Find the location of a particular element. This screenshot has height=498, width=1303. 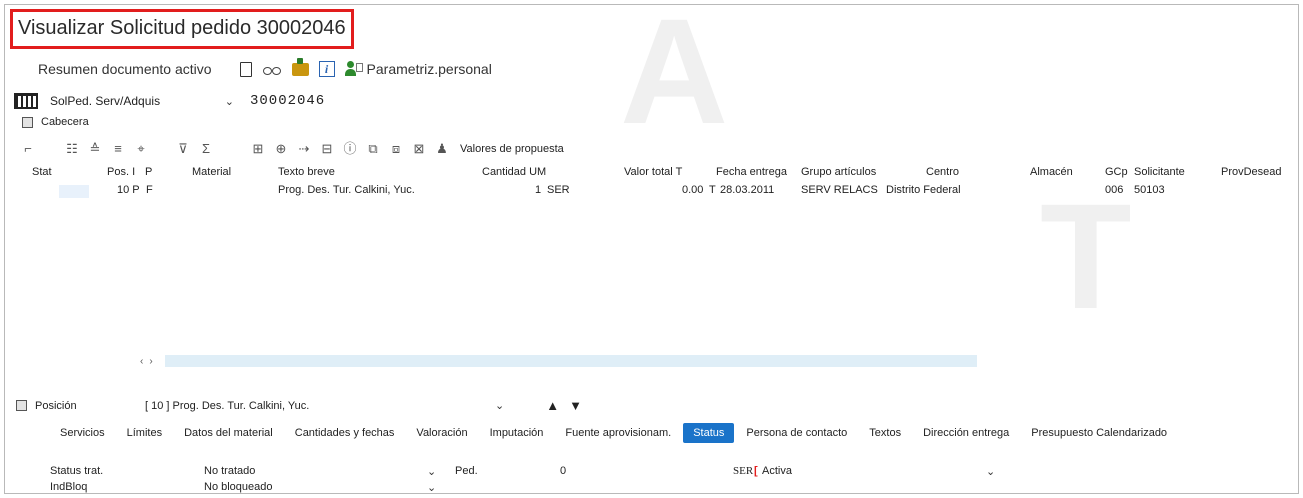

column-header: ProvDesead is located at coordinates (1251, 172).